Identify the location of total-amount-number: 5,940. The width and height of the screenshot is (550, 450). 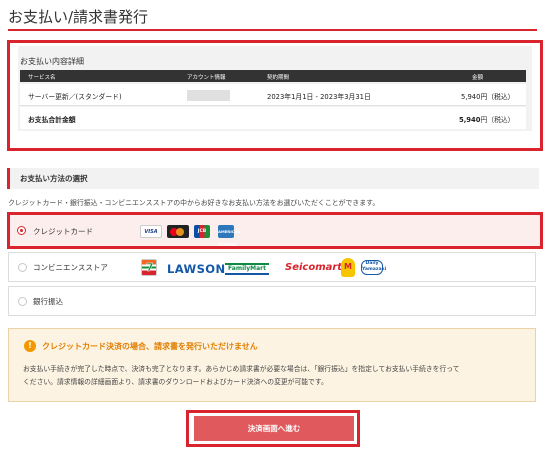
(470, 120).